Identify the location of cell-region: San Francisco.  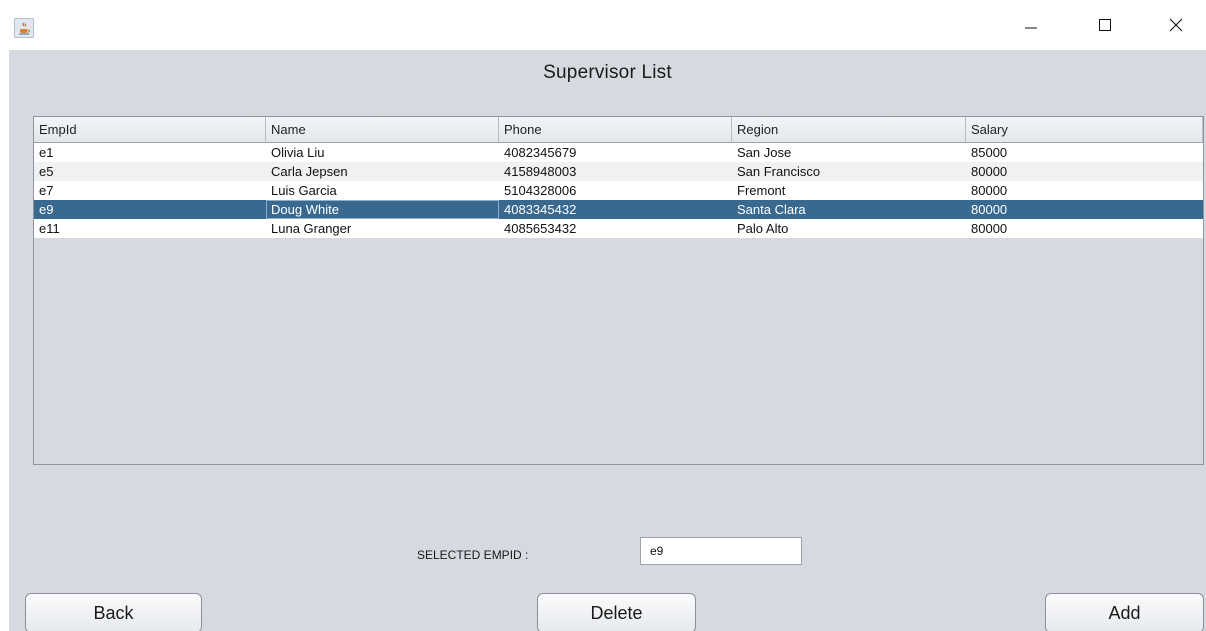
(779, 171).